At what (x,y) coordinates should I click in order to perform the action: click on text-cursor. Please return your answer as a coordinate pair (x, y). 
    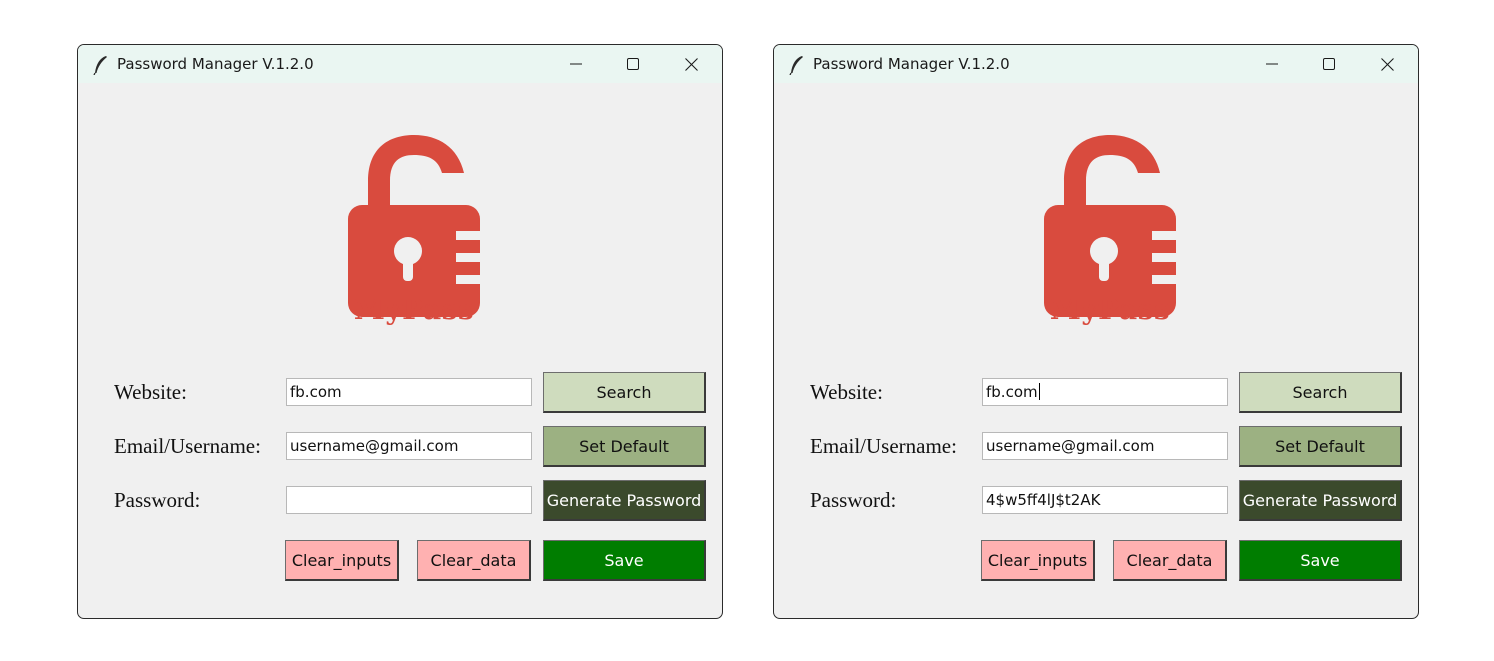
    Looking at the image, I should click on (1039, 391).